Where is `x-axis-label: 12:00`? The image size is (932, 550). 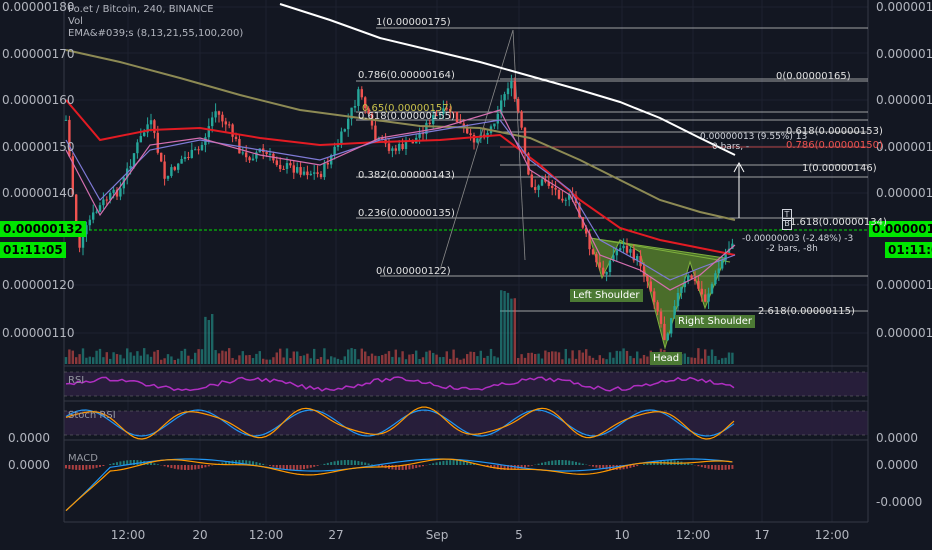 x-axis-label: 12:00 is located at coordinates (266, 535).